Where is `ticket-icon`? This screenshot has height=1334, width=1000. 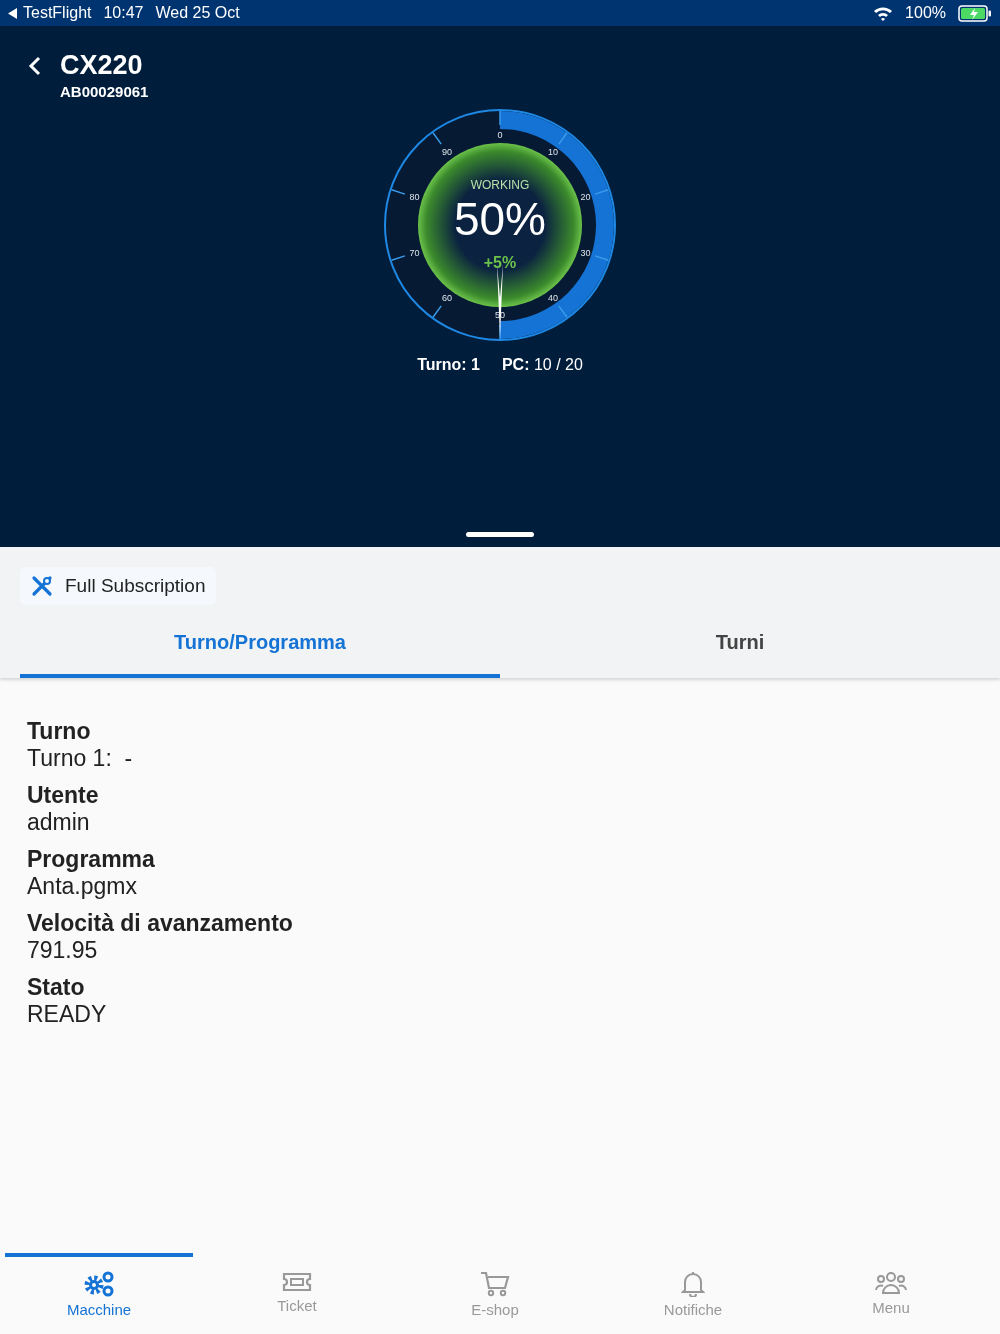
ticket-icon is located at coordinates (297, 1282).